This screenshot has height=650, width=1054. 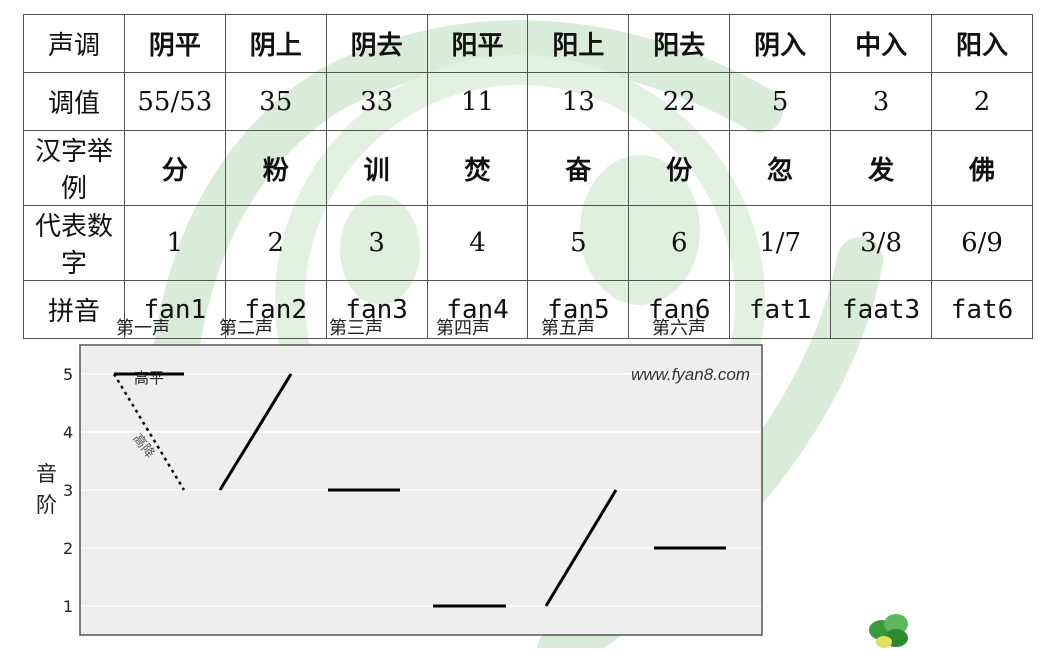 I want to click on annotation-high-level: 高平, so click(x=149, y=378).